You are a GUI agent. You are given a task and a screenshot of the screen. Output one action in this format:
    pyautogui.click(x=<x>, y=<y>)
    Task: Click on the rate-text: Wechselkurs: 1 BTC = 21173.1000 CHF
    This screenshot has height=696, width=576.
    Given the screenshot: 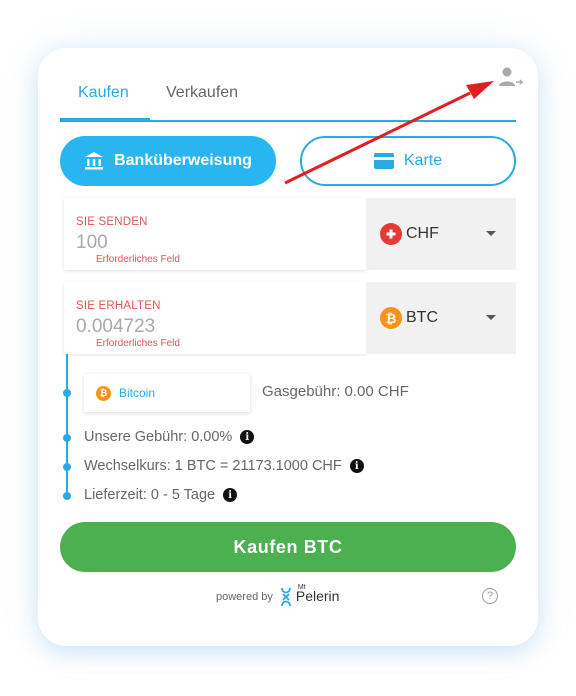 What is the action you would take?
    pyautogui.click(x=213, y=466)
    